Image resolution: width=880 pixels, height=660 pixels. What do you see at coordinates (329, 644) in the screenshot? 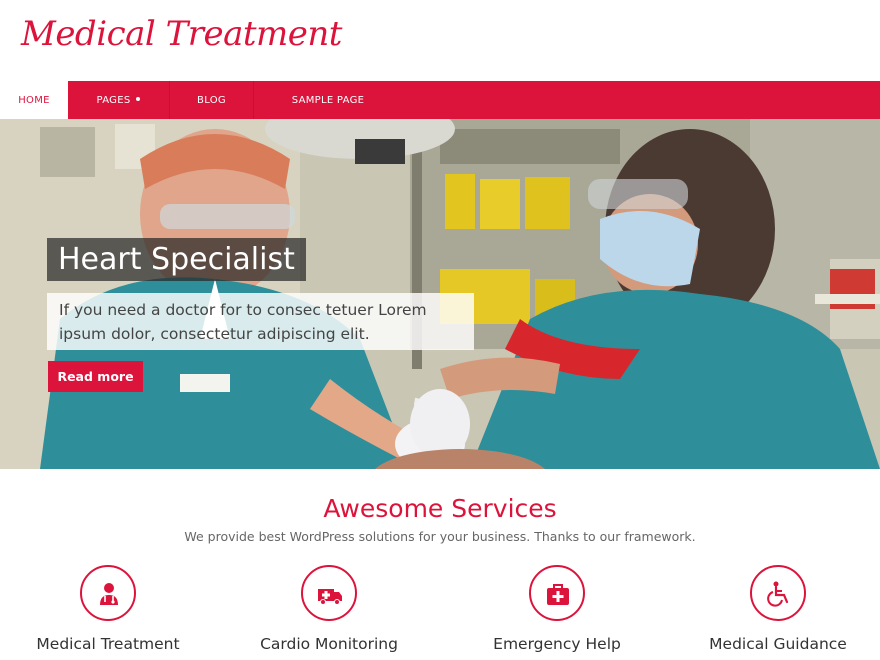
I see `service-label: Cardio Monitoring` at bounding box center [329, 644].